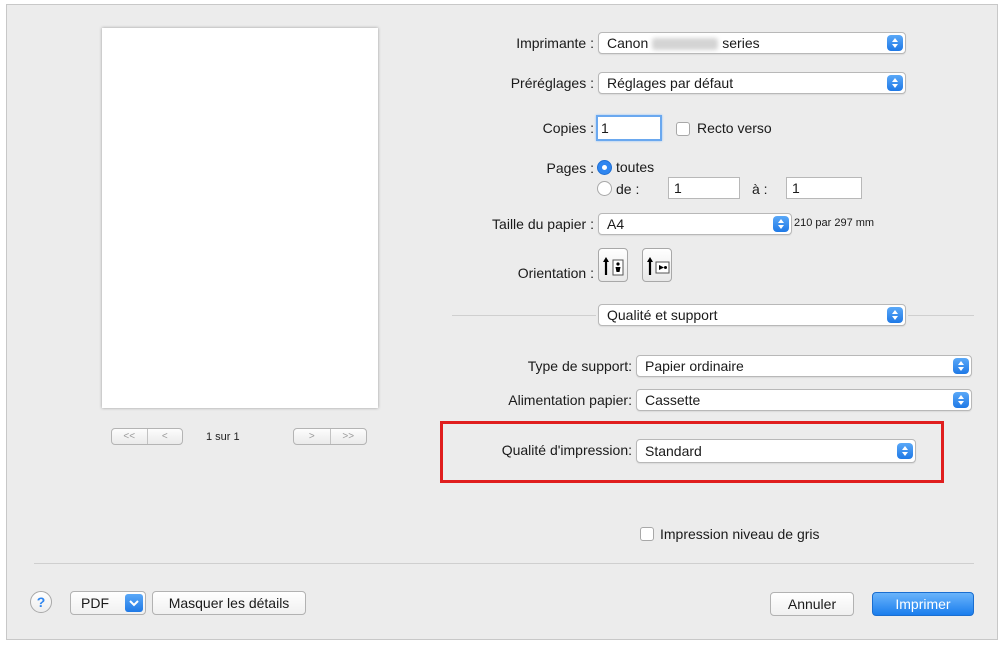 This screenshot has width=1004, height=646. I want to click on last-page-button: >>, so click(348, 436).